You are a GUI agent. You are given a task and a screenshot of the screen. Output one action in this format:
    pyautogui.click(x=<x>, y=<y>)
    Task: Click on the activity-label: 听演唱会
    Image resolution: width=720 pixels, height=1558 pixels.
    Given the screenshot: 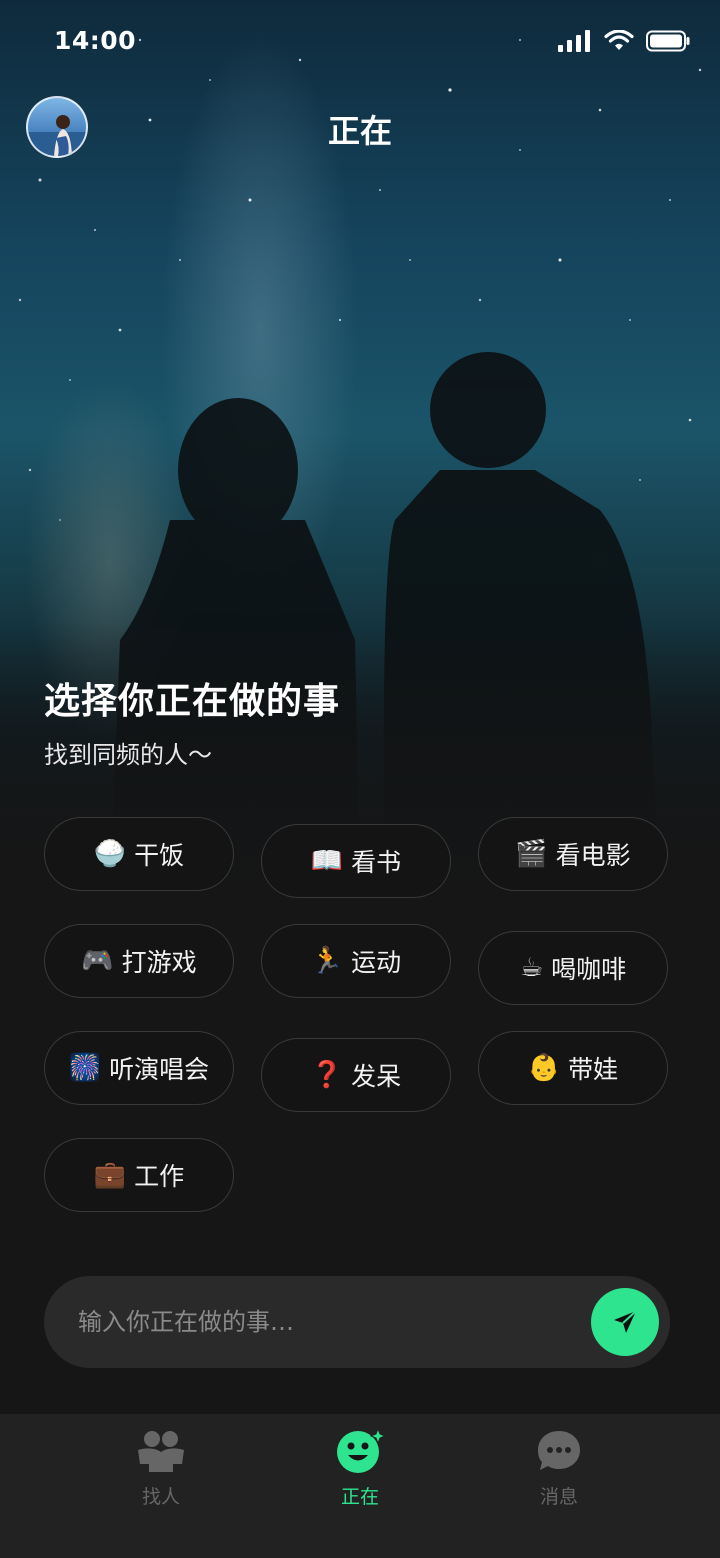 What is the action you would take?
    pyautogui.click(x=159, y=1069)
    